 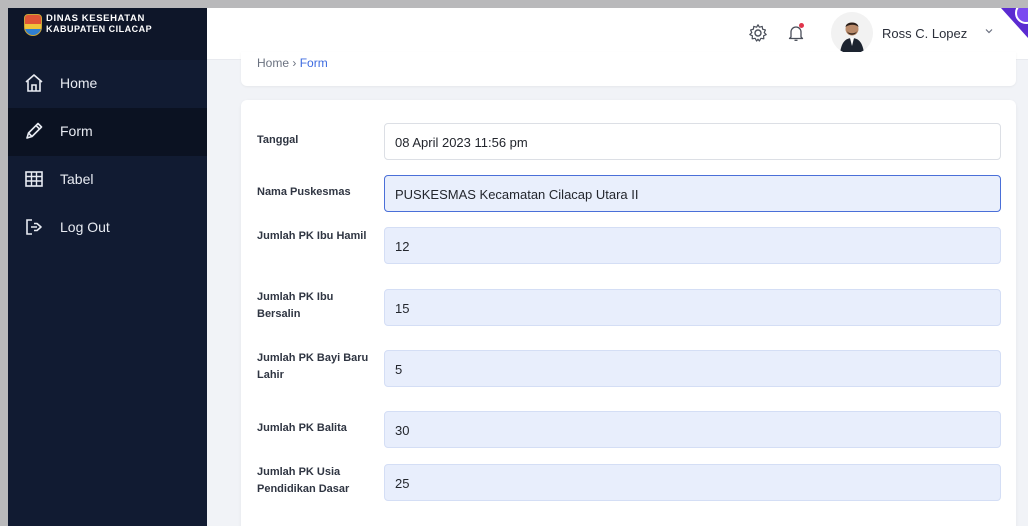 What do you see at coordinates (34, 179) in the screenshot?
I see `table-icon` at bounding box center [34, 179].